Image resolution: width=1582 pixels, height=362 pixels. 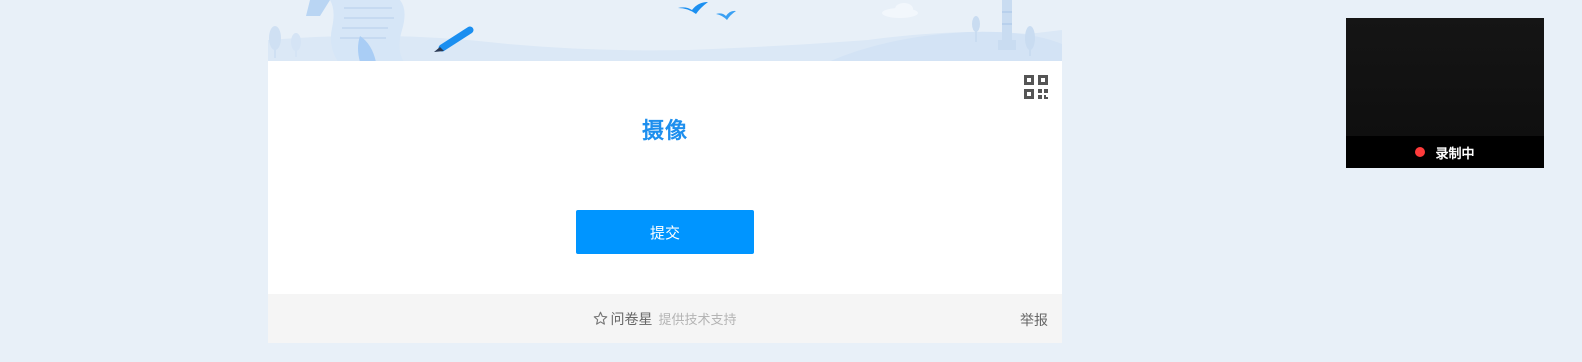 What do you see at coordinates (697, 320) in the screenshot?
I see `support-text: 提供技术支持` at bounding box center [697, 320].